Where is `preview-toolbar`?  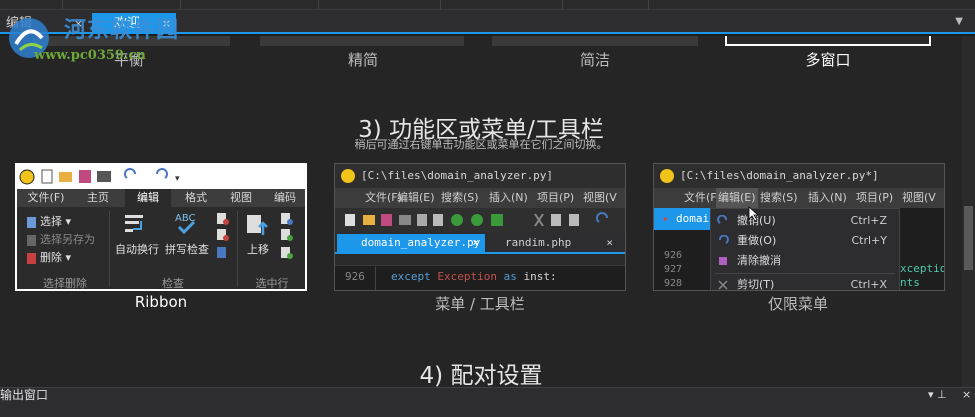 preview-toolbar is located at coordinates (480, 220).